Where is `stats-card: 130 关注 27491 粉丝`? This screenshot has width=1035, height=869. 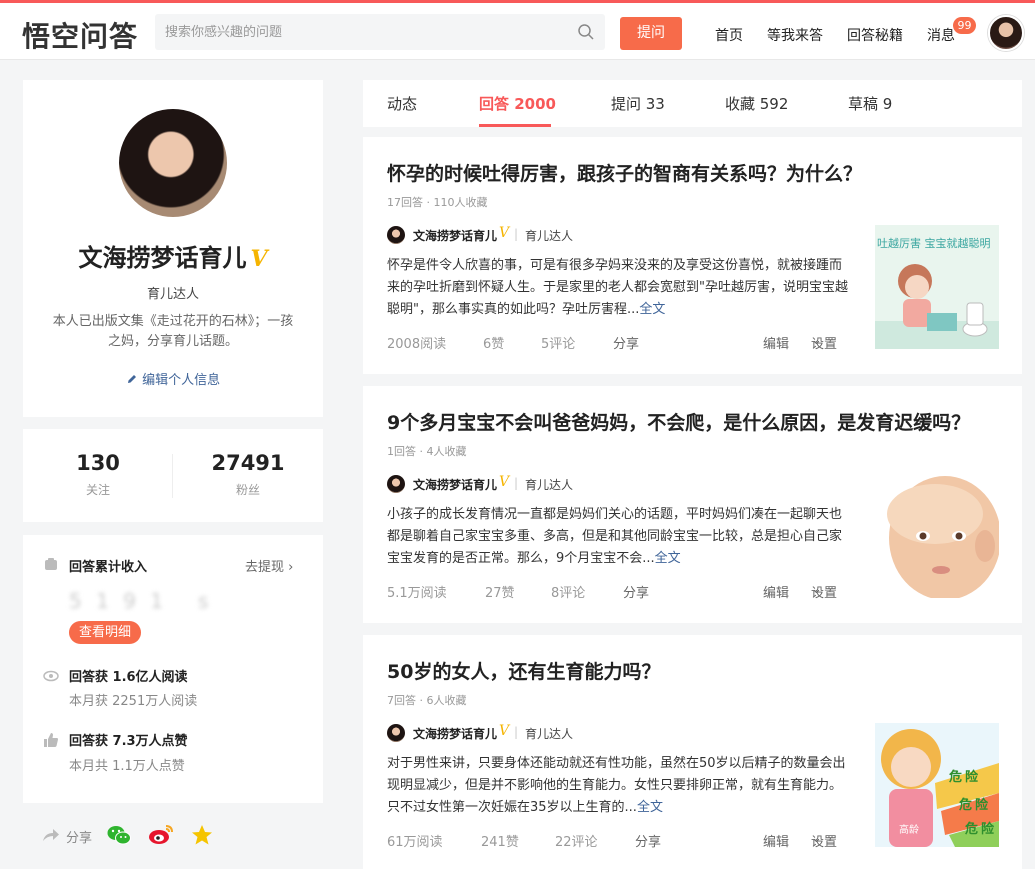 stats-card: 130 关注 27491 粉丝 is located at coordinates (173, 475).